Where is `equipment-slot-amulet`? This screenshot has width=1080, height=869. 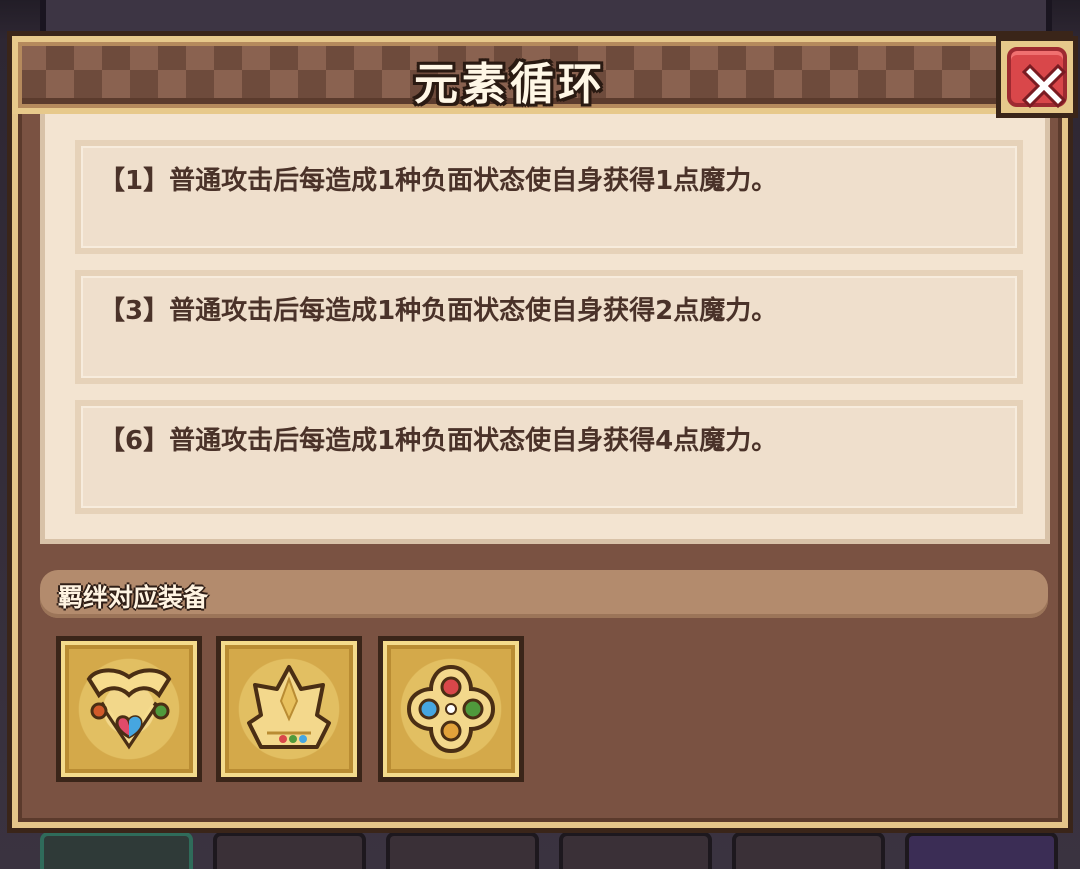 equipment-slot-amulet is located at coordinates (451, 709).